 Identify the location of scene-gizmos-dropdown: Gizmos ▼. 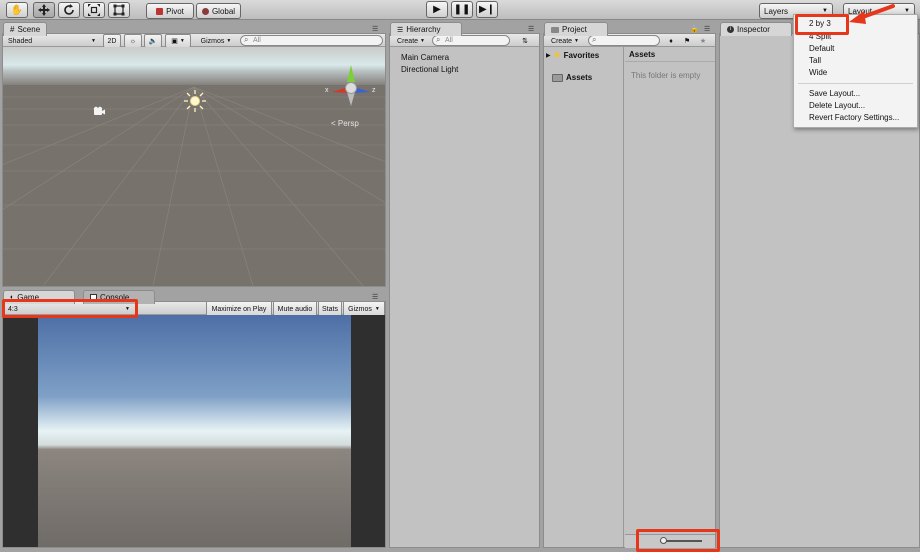
(216, 41).